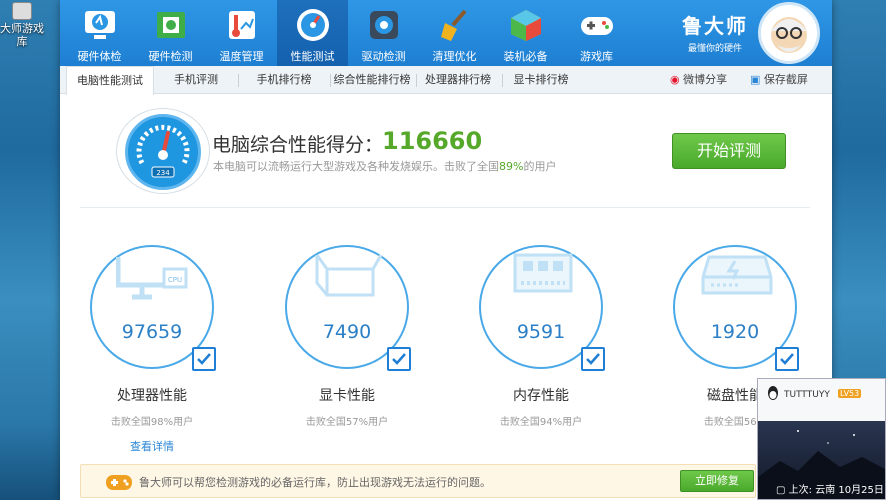 Image resolution: width=886 pixels, height=500 pixels. Describe the element at coordinates (175, 280) in the screenshot. I see `svg-text: CPU` at that location.